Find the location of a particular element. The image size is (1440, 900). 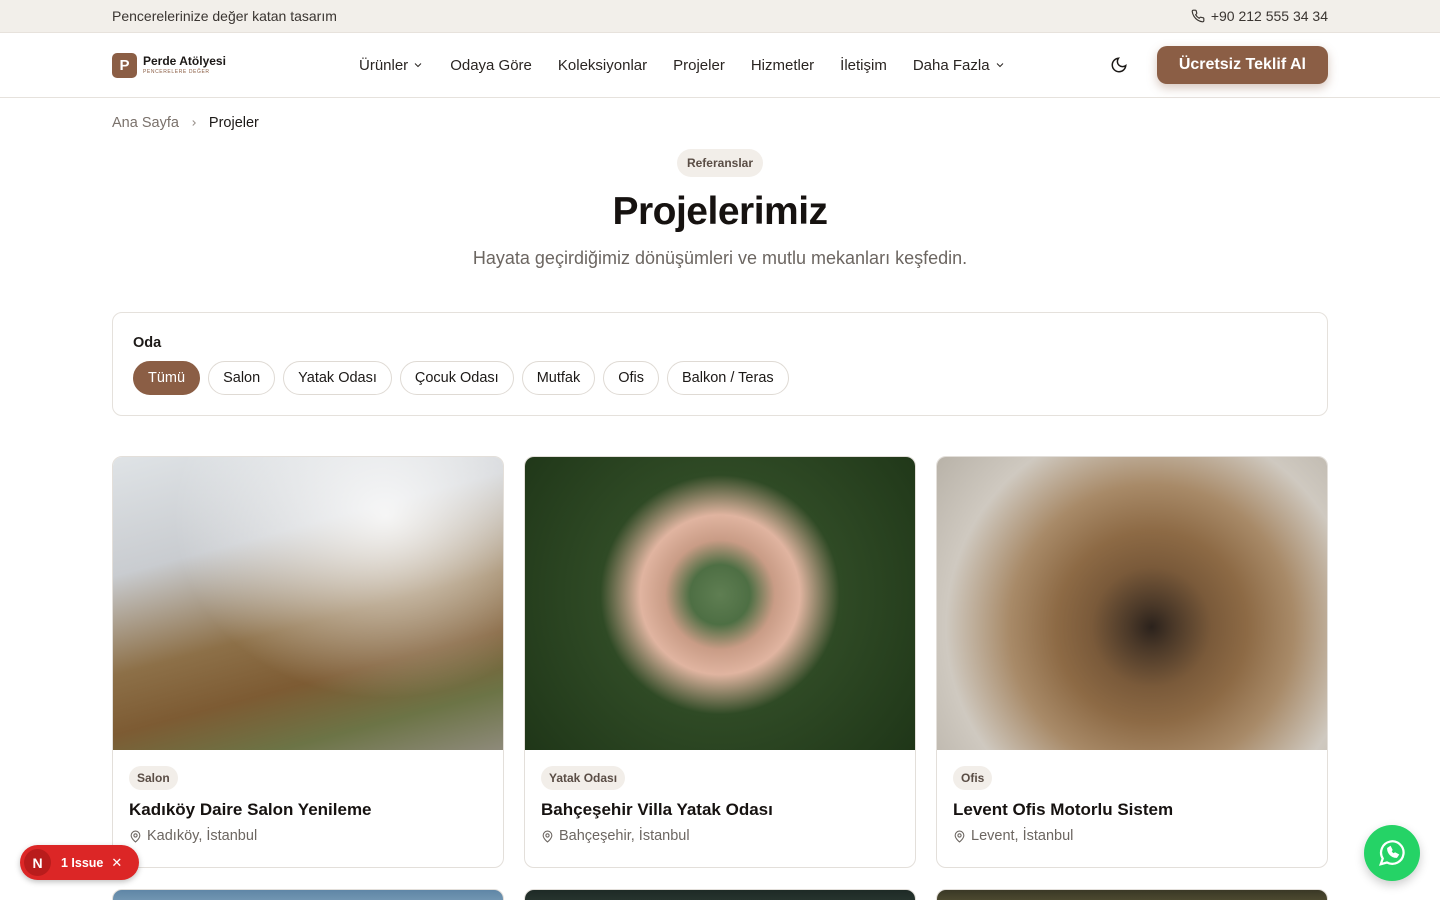

dev-issues-badge: N 1 Issue ✕ is located at coordinates (79, 862).